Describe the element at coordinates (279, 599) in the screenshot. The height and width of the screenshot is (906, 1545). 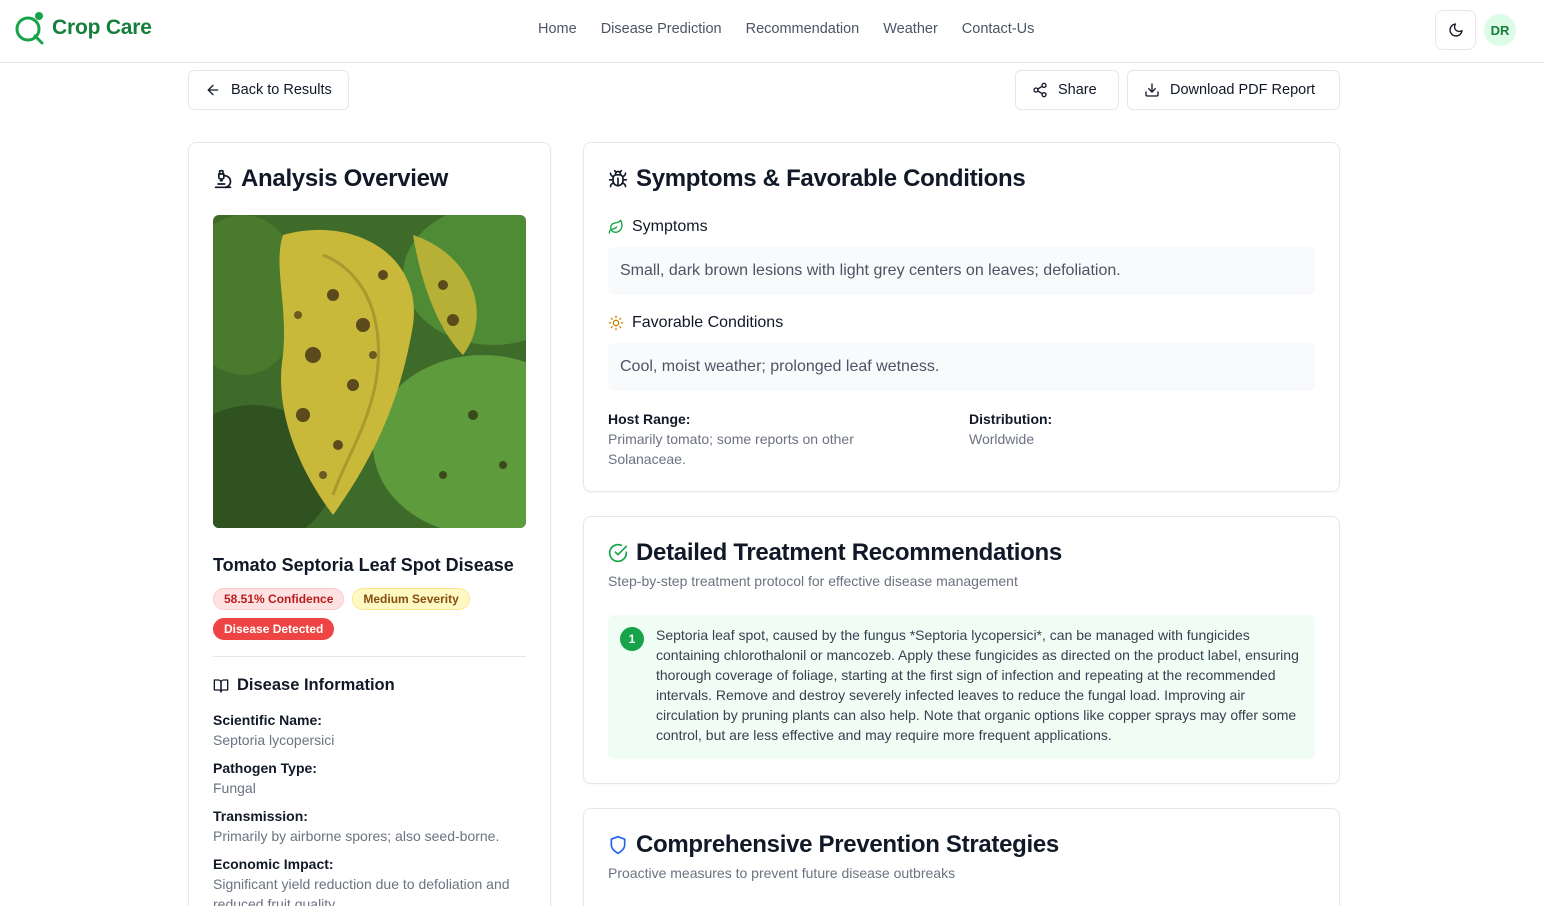
I see `confidence-badge: 58.51% Confidence` at that location.